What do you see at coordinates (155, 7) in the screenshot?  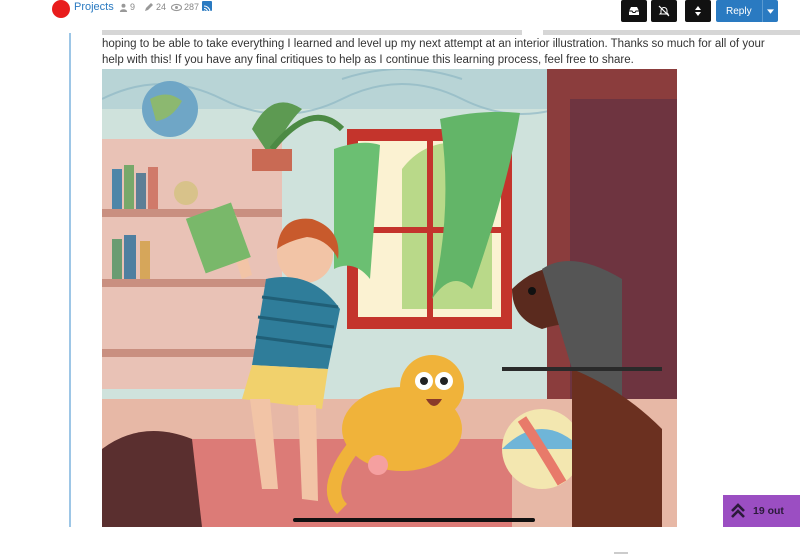 I see `edits-stat: 24` at bounding box center [155, 7].